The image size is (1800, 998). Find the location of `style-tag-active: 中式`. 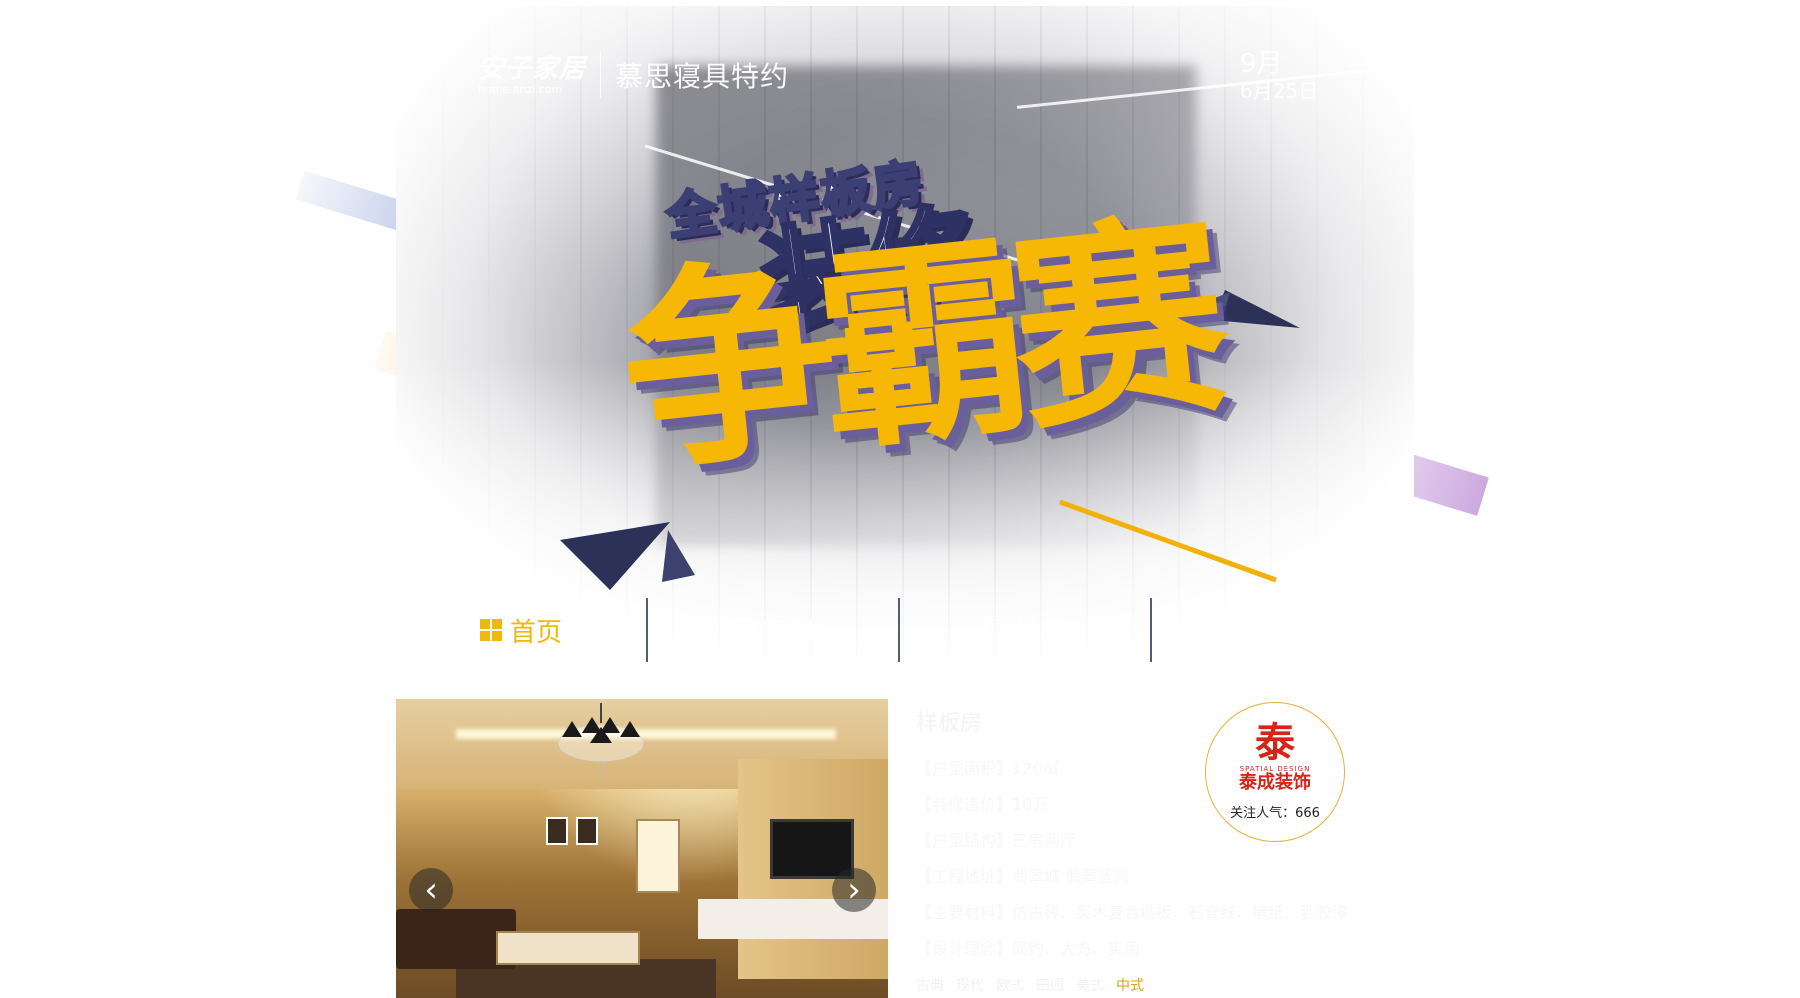

style-tag-active: 中式 is located at coordinates (1130, 985).